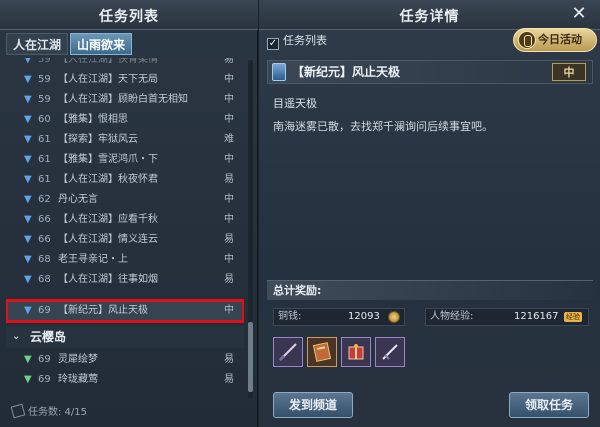 This screenshot has width=600, height=427. Describe the element at coordinates (125, 200) in the screenshot. I see `quest-row: ▼ 62 丹心无言 中` at that location.